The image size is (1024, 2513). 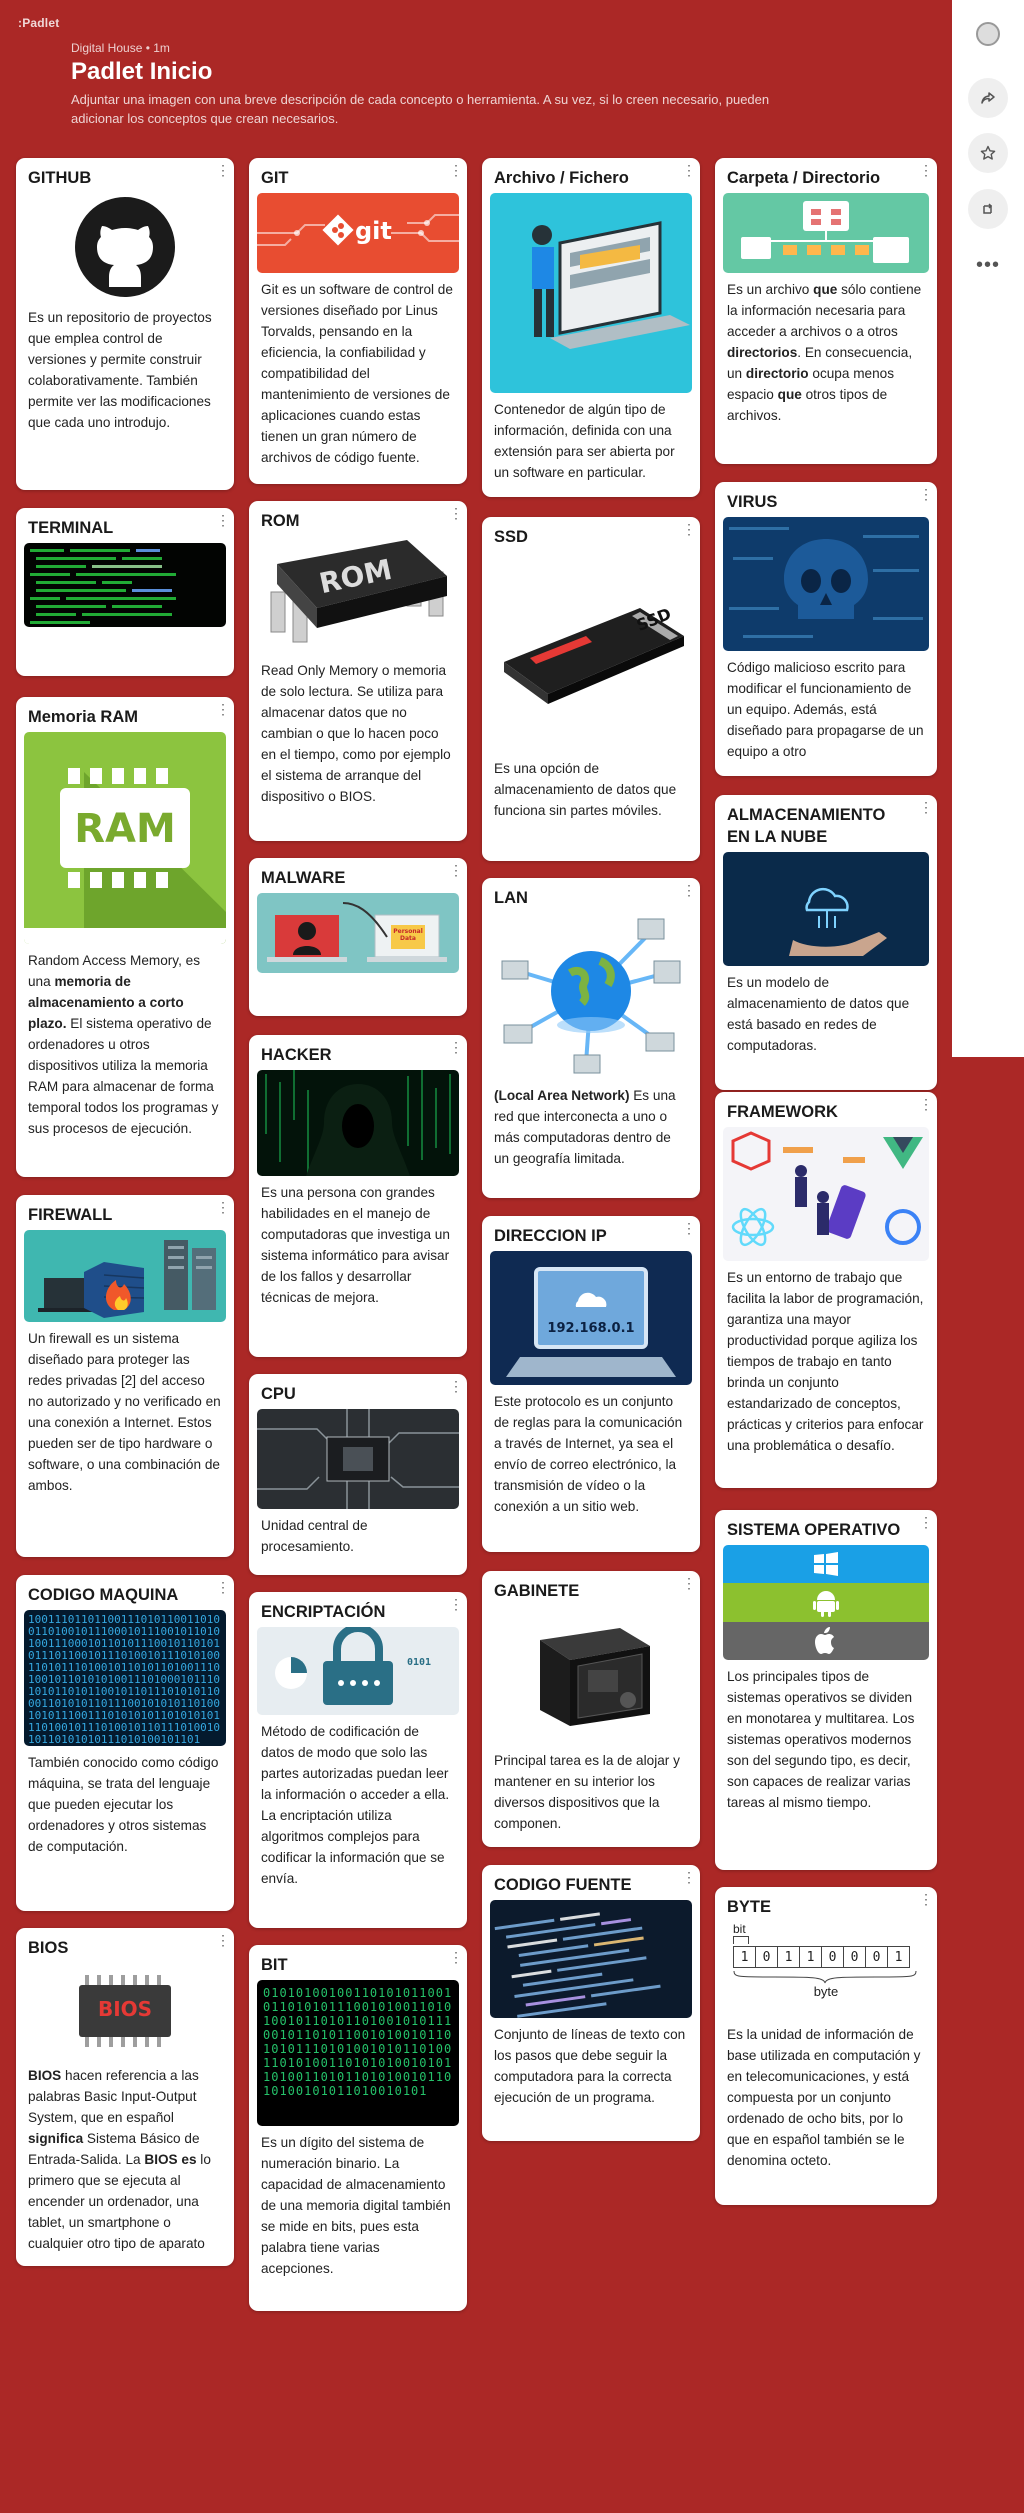 What do you see at coordinates (278, 1394) in the screenshot?
I see `card-title: CPU` at bounding box center [278, 1394].